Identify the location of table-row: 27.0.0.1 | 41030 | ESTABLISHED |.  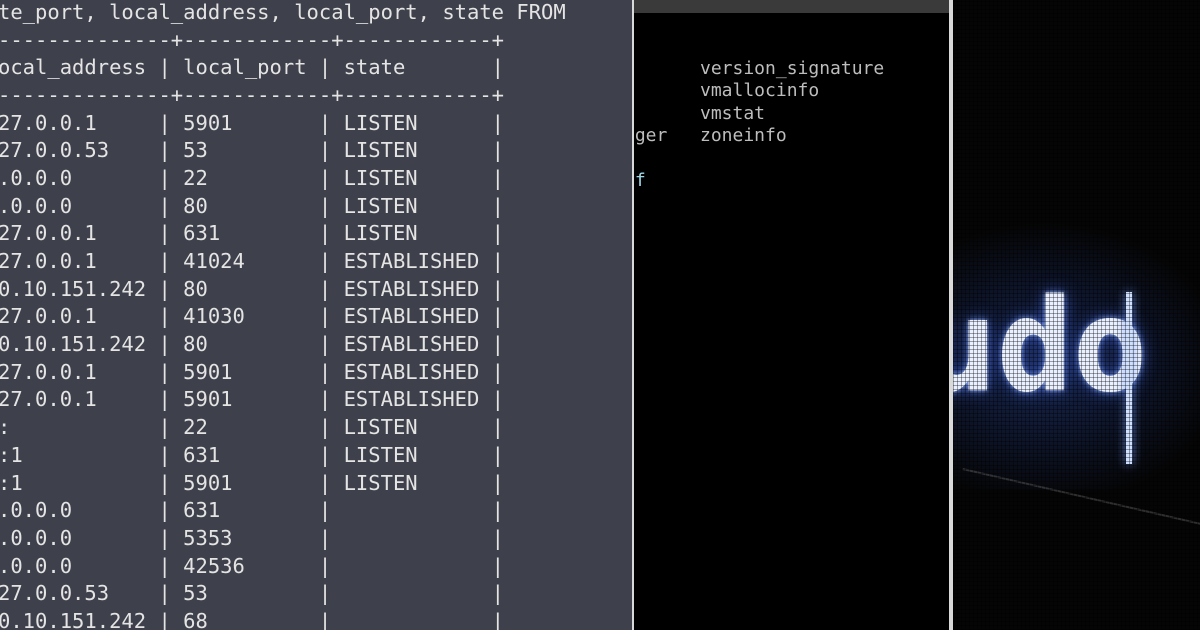
(252, 316).